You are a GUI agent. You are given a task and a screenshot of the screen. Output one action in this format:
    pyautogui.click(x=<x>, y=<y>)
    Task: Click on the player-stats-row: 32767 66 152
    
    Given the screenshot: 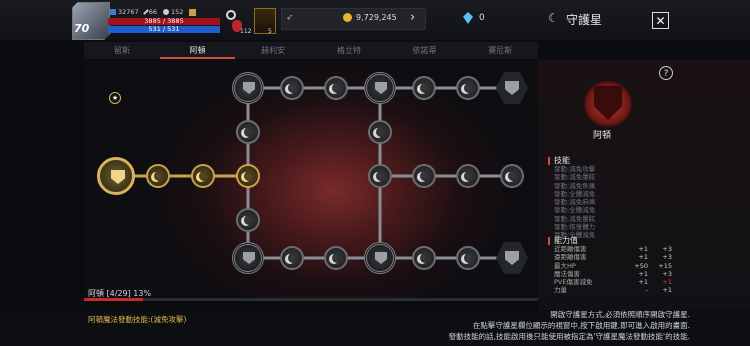 What is the action you would take?
    pyautogui.click(x=153, y=12)
    